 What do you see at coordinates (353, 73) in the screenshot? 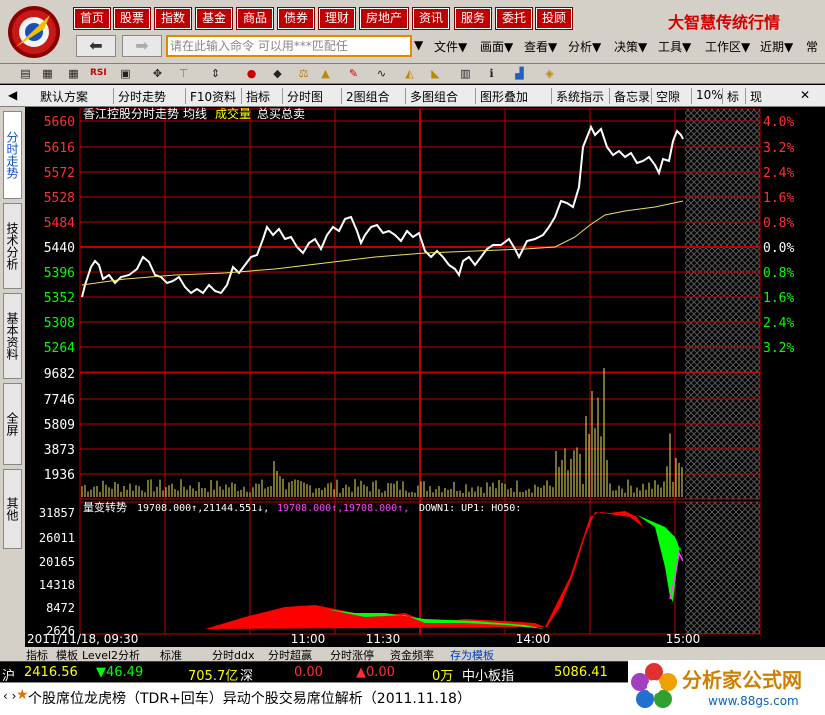
I see `edit-icon: ✎` at bounding box center [353, 73].